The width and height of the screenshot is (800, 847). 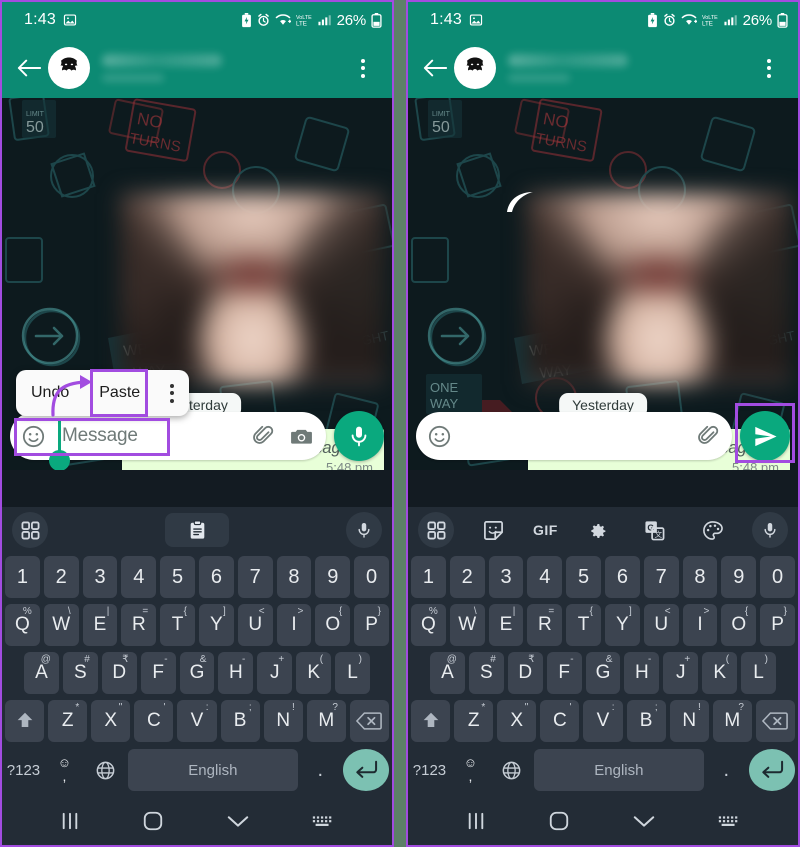 I want to click on key-d: ₹ D, so click(x=119, y=673).